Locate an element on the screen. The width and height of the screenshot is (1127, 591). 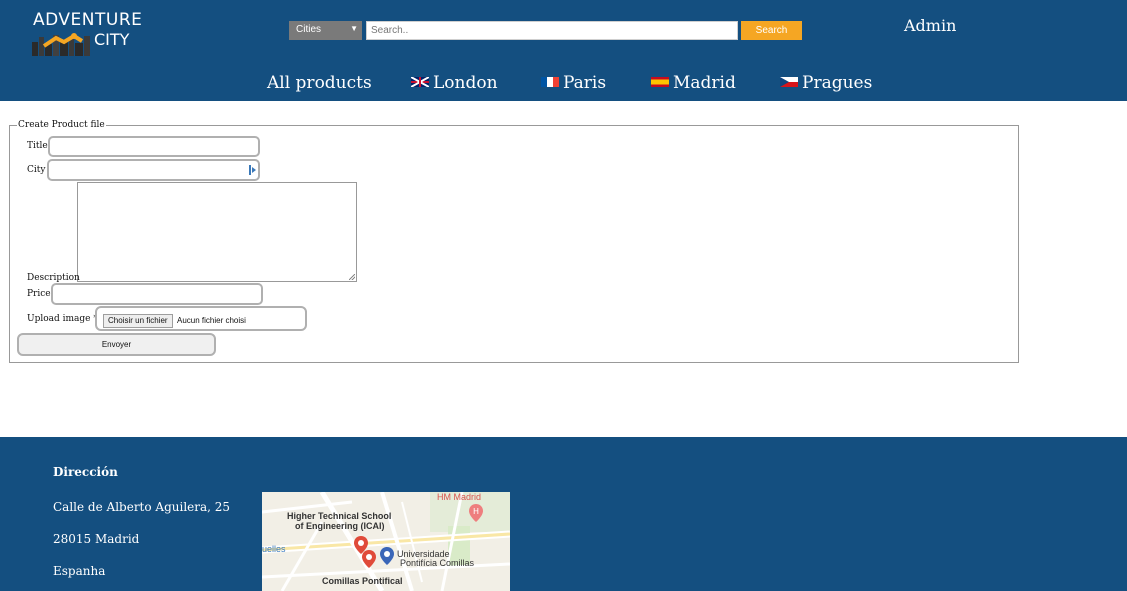
logo-title: ADVENTURE is located at coordinates (88, 20).